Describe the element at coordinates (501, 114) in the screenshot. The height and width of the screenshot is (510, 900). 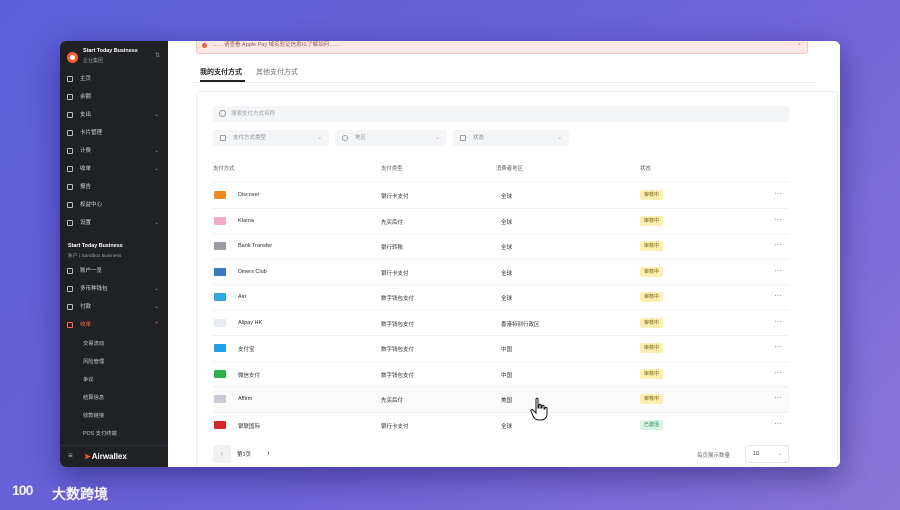
I see `search-input` at that location.